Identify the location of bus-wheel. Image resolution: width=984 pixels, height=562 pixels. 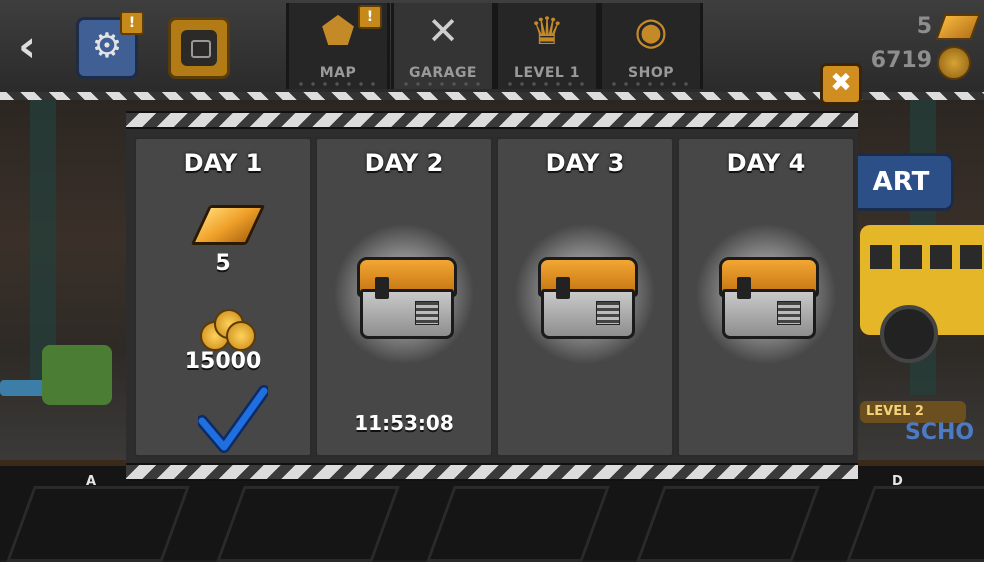
(909, 334).